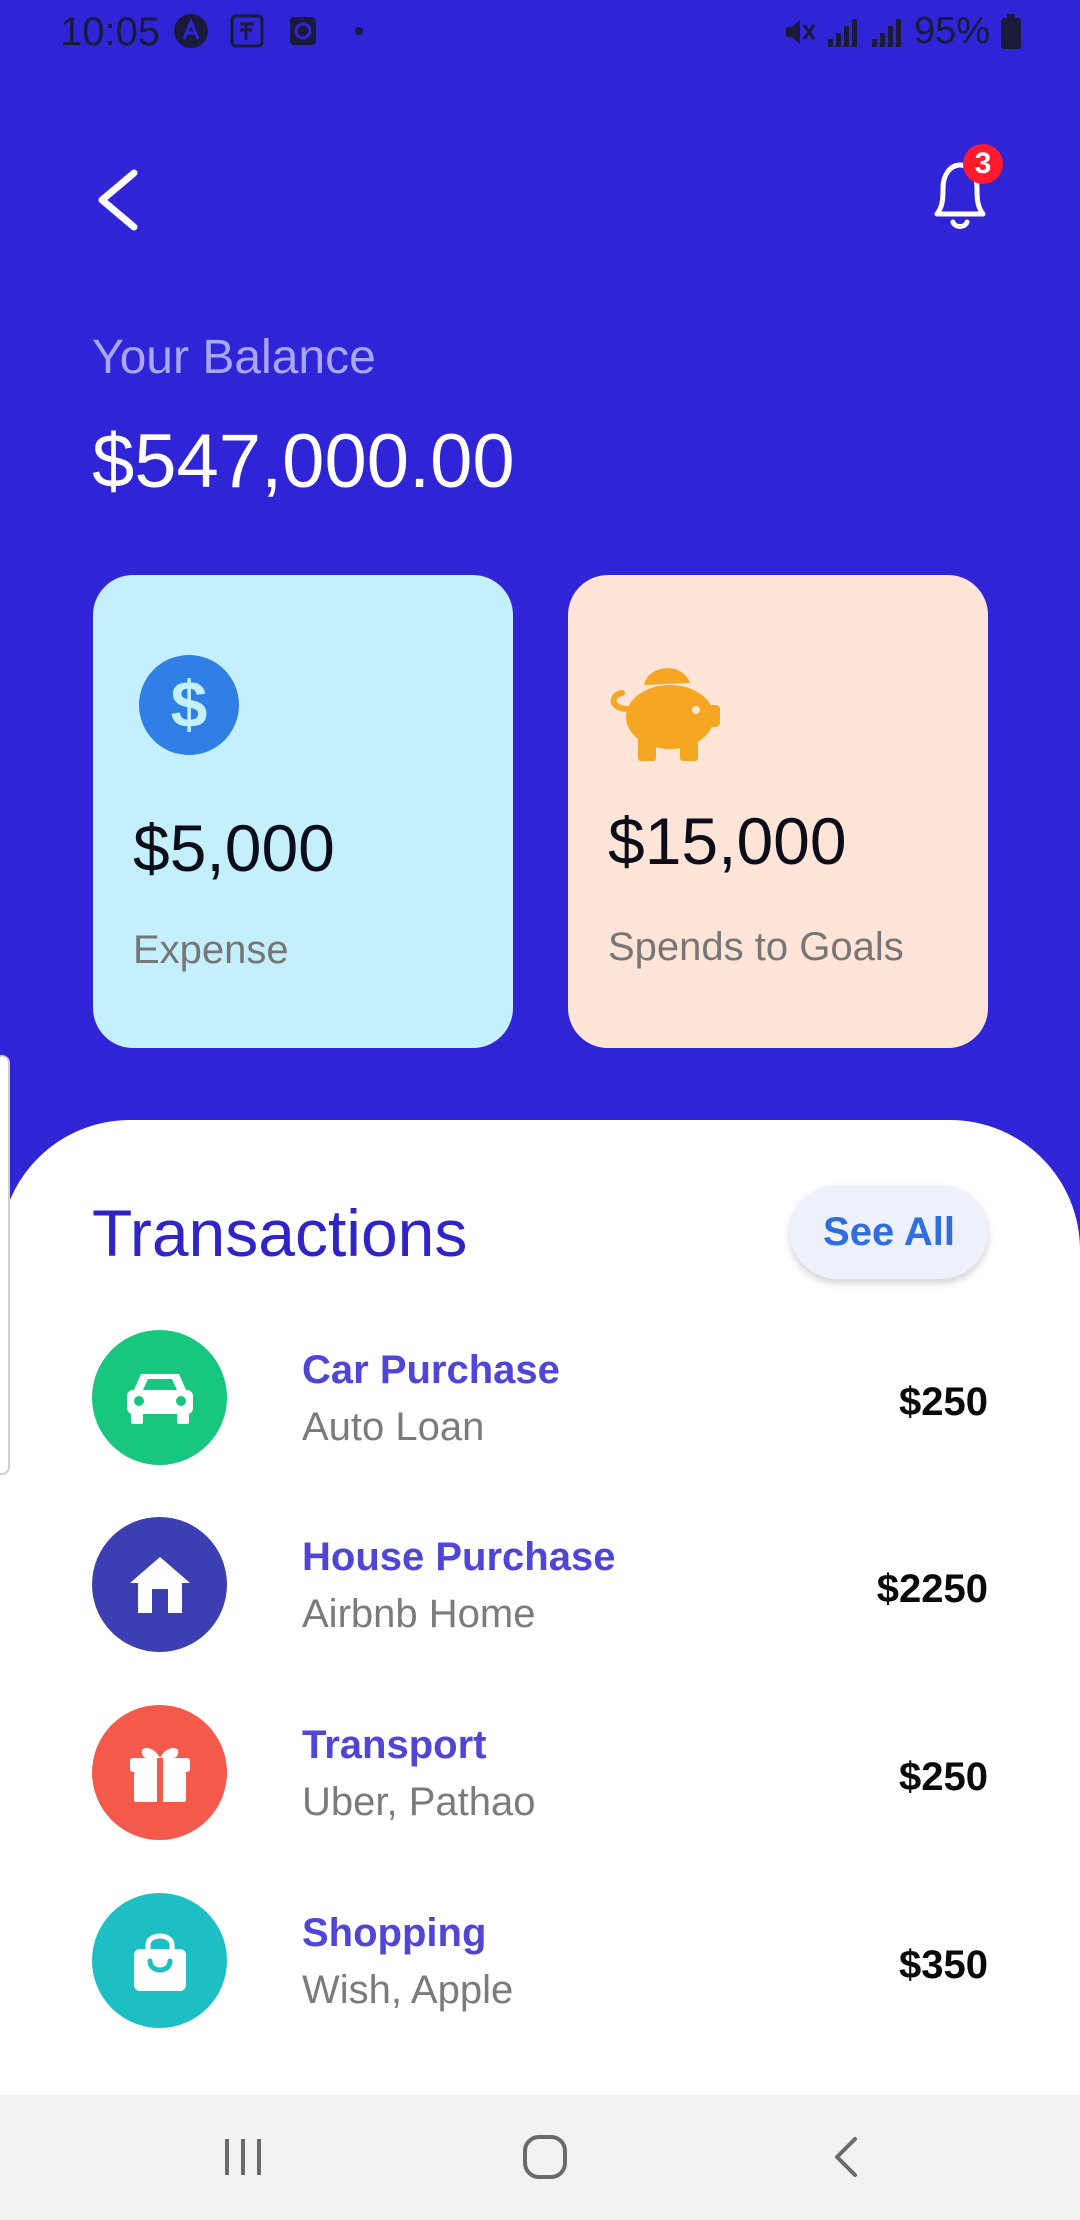 Image resolution: width=1080 pixels, height=2220 pixels. What do you see at coordinates (159, 1584) in the screenshot?
I see `home-icon` at bounding box center [159, 1584].